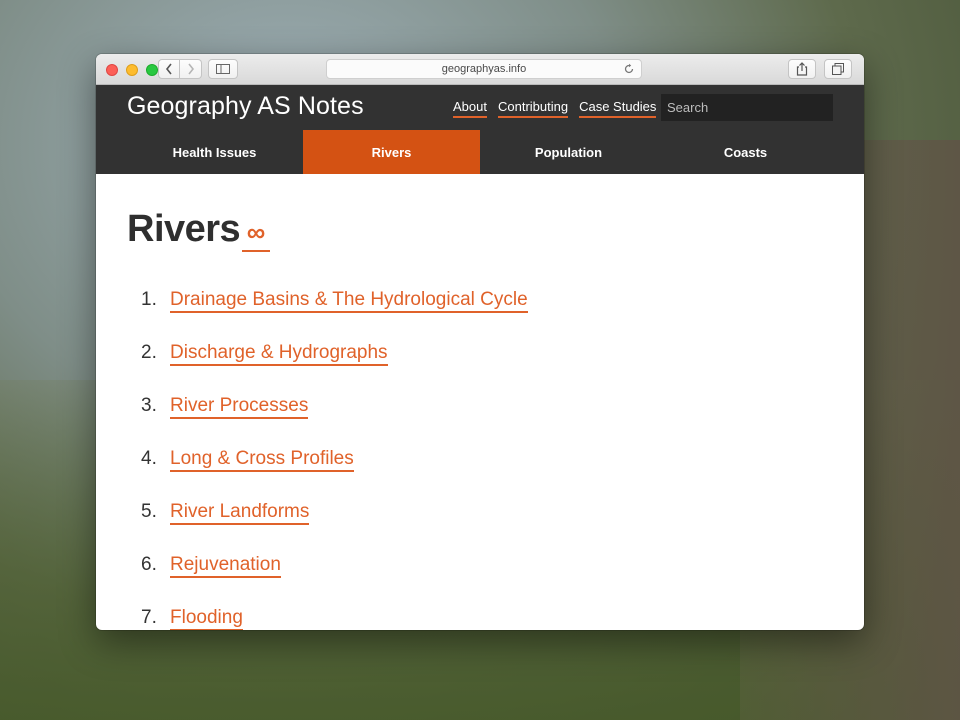  I want to click on site-title: Geography AS Notes, so click(245, 106).